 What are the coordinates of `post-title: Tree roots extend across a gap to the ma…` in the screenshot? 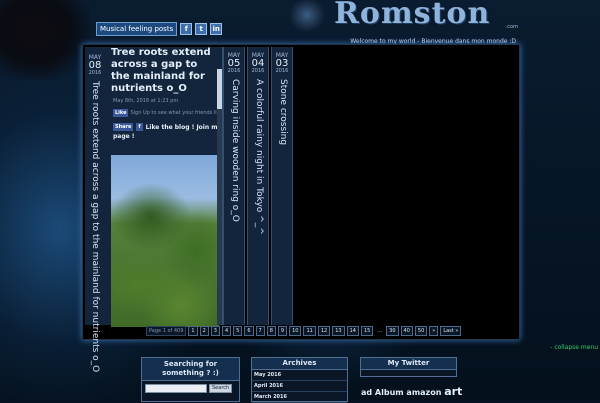 It's located at (165, 71).